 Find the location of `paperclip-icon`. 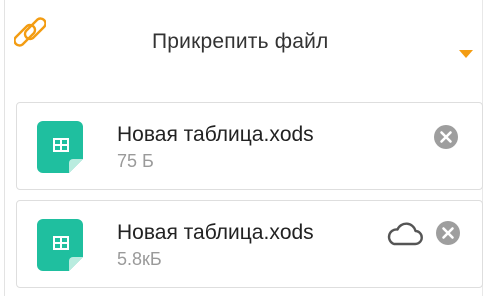

paperclip-icon is located at coordinates (30, 32).